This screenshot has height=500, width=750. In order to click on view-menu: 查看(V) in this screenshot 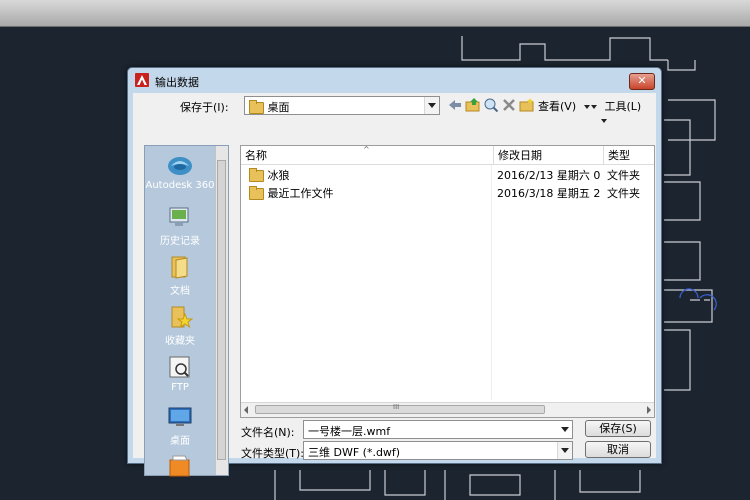, I will do `click(564, 106)`.